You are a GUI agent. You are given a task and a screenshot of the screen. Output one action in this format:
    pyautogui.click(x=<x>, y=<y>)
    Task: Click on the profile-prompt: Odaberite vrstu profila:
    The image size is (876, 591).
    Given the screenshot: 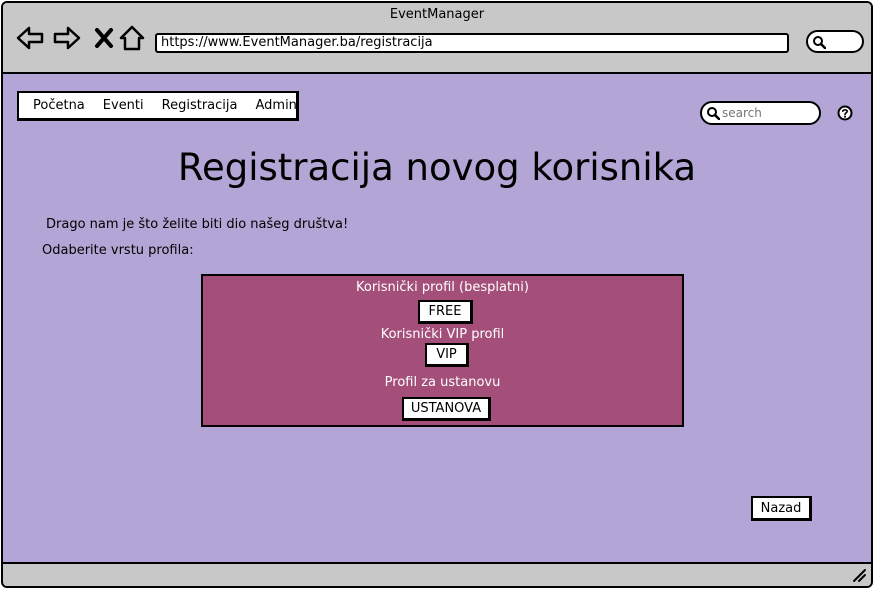 What is the action you would take?
    pyautogui.click(x=118, y=250)
    